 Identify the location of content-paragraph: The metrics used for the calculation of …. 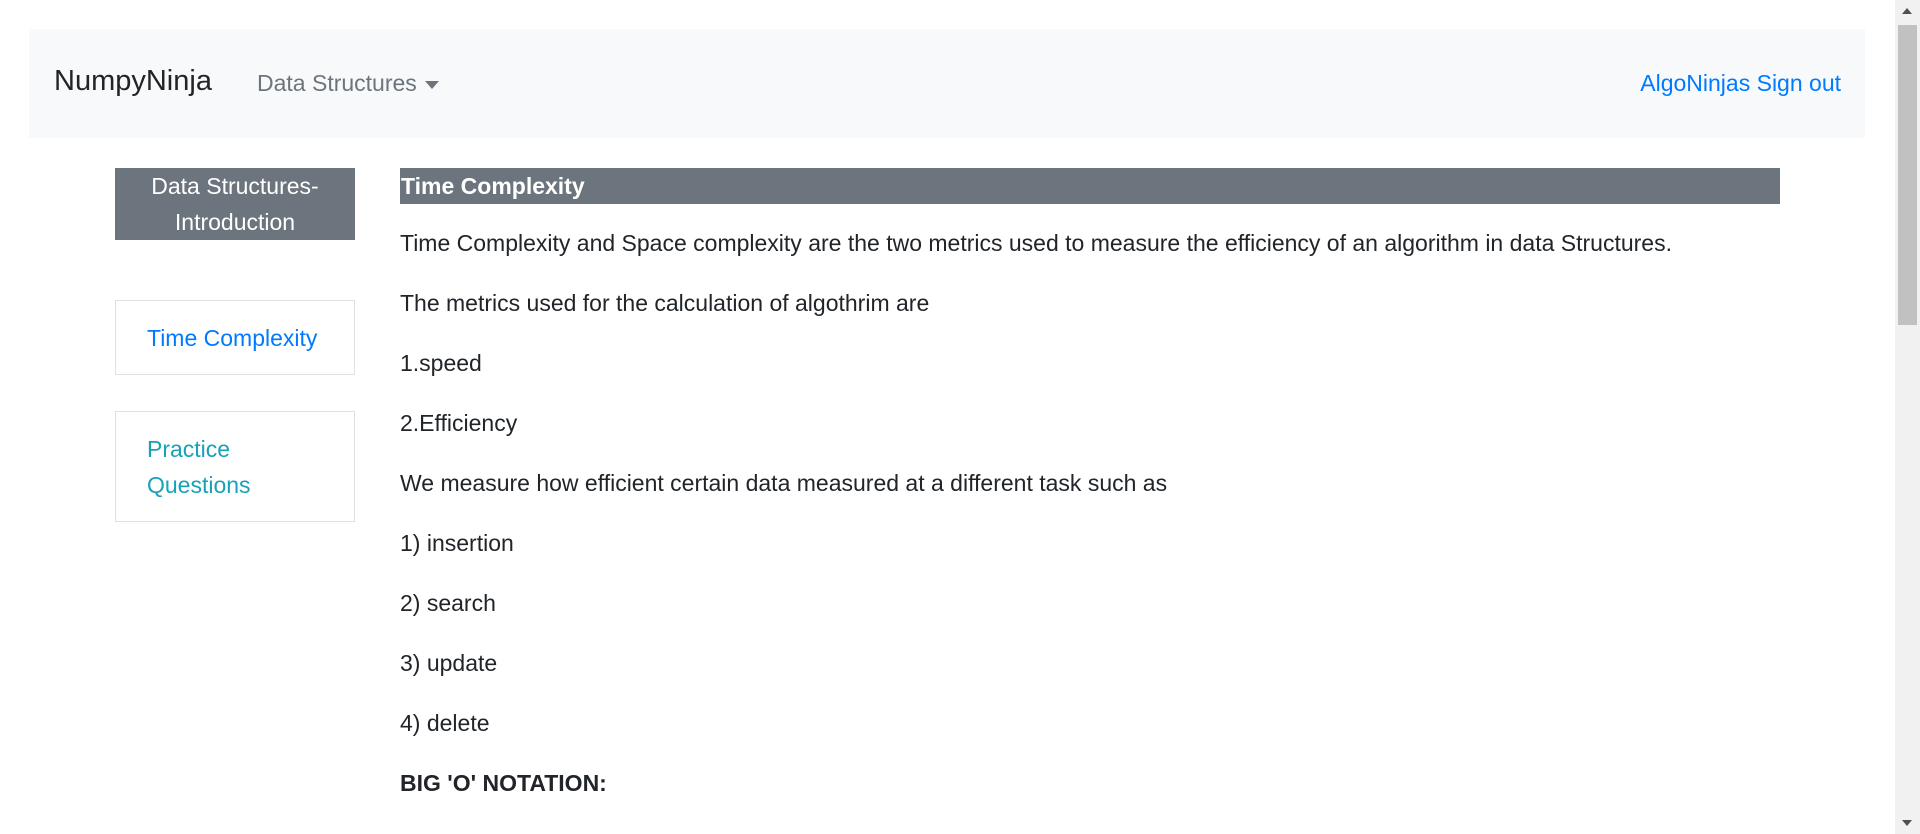
(665, 303).